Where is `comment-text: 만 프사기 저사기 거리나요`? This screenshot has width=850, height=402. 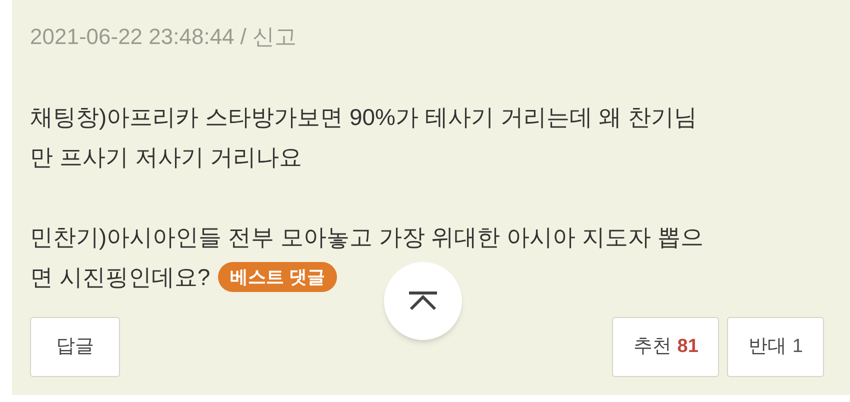 comment-text: 만 프사기 저사기 거리나요 is located at coordinates (166, 157).